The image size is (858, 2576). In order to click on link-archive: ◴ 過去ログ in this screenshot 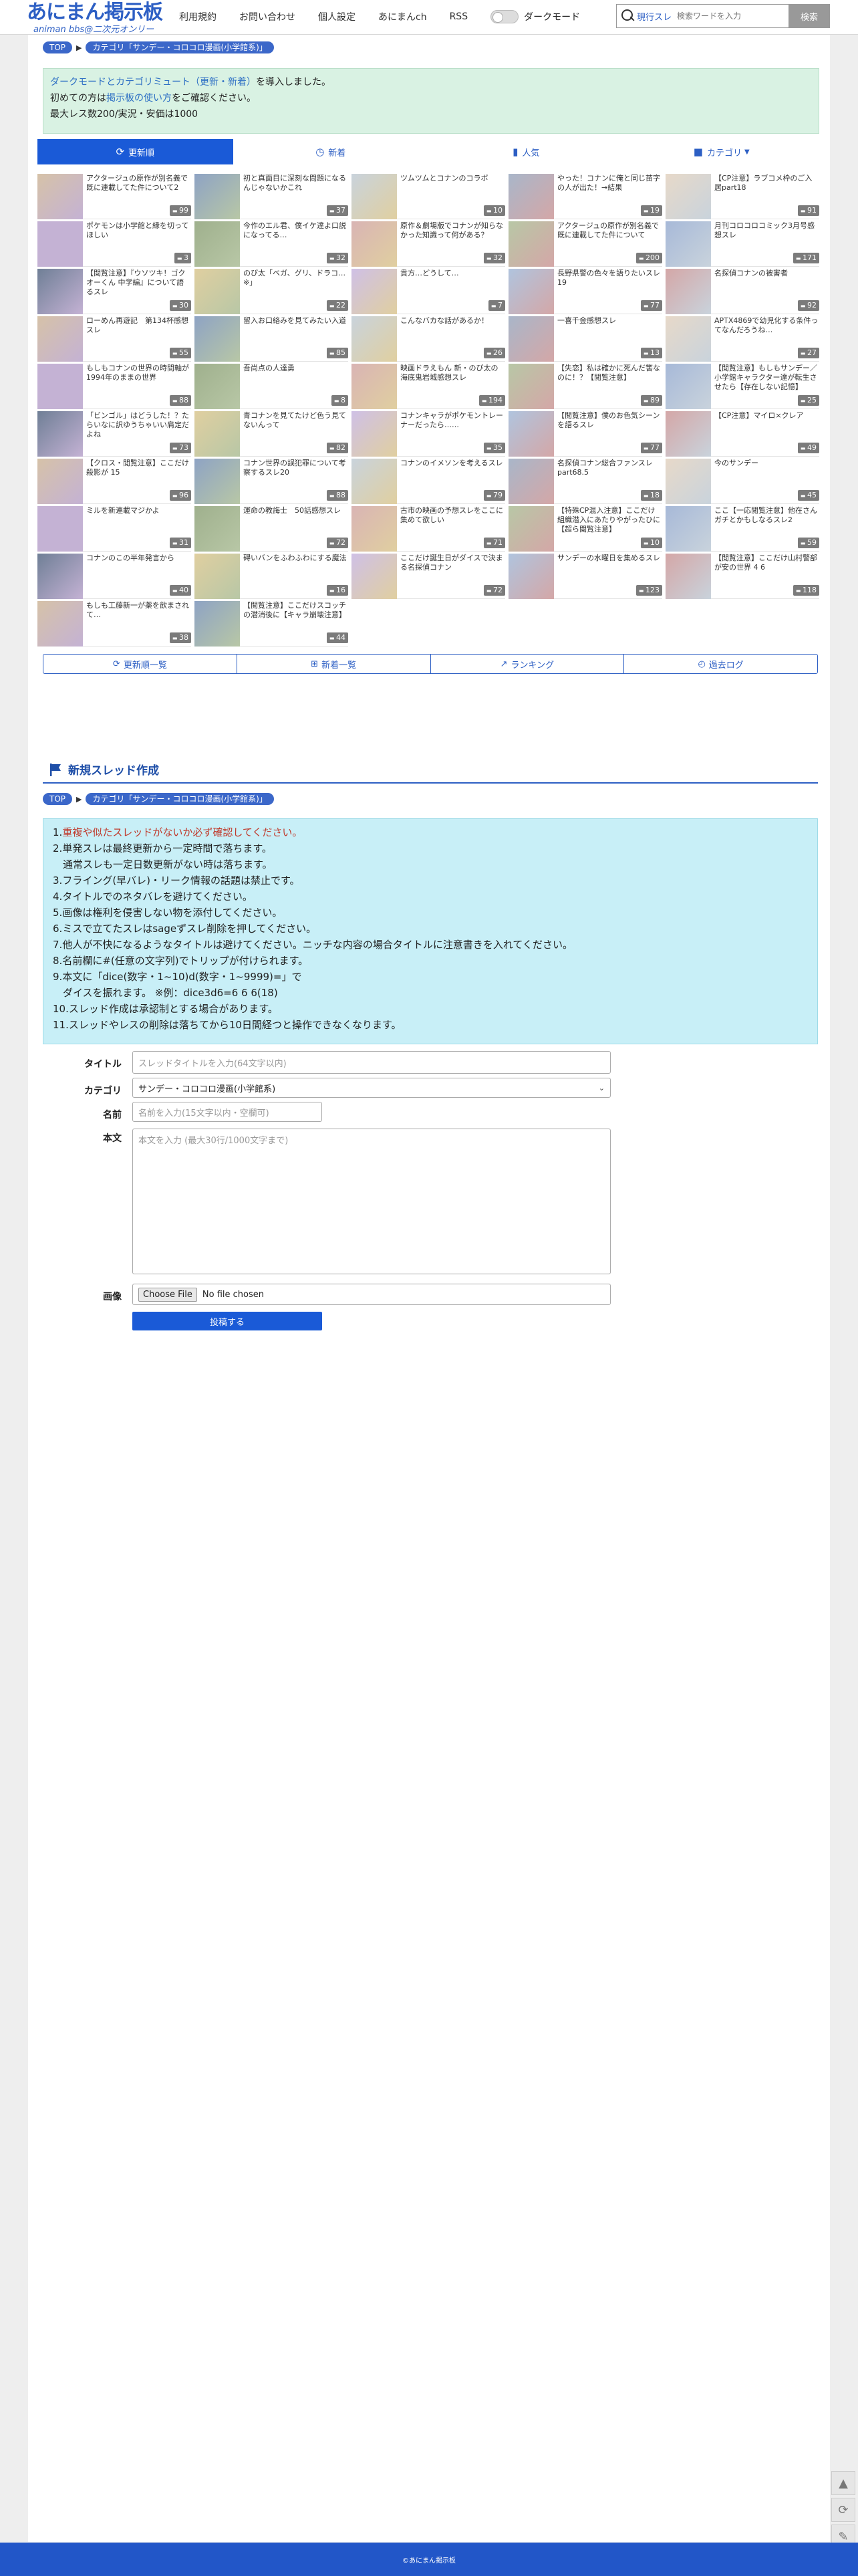, I will do `click(720, 664)`.